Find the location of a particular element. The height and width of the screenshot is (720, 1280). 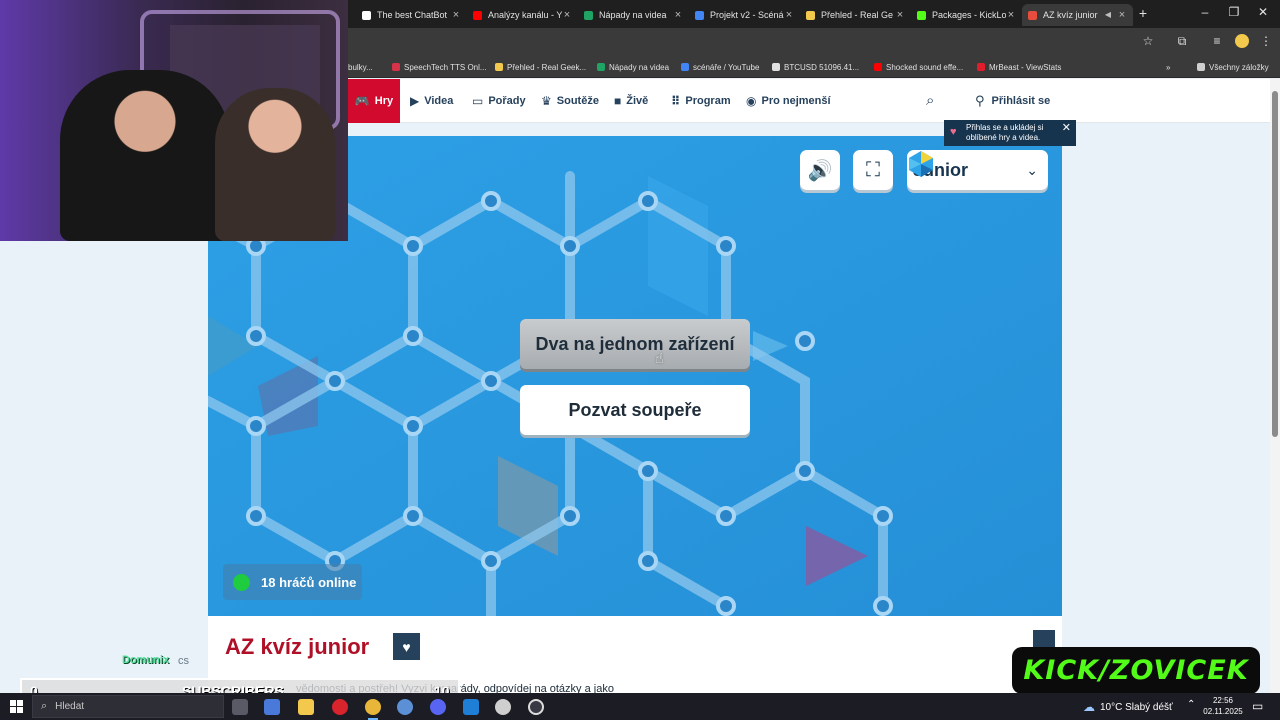

menu-dots-icon: ⋮ is located at coordinates (1266, 41).